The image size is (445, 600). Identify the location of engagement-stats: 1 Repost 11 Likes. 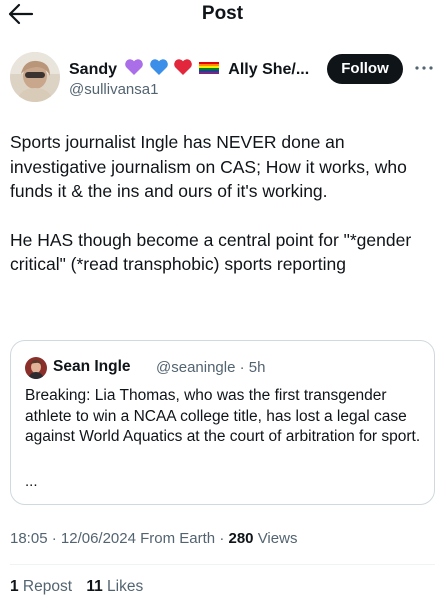
(76, 587).